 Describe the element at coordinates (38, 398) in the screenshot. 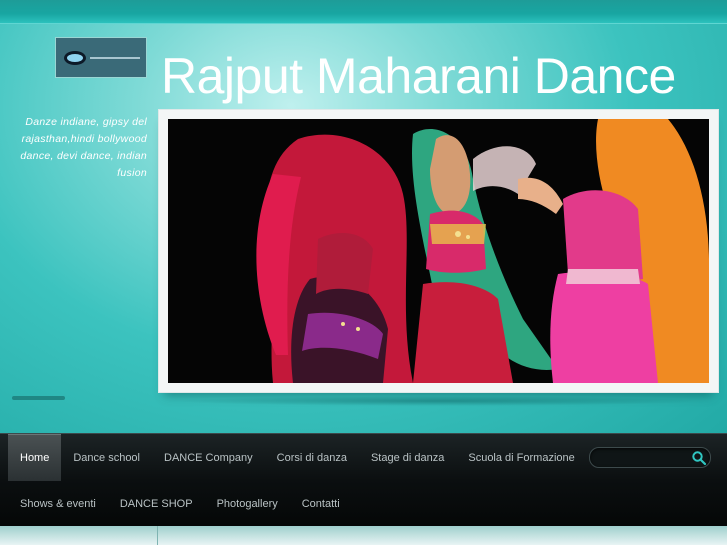

I see `slideshow-control` at that location.